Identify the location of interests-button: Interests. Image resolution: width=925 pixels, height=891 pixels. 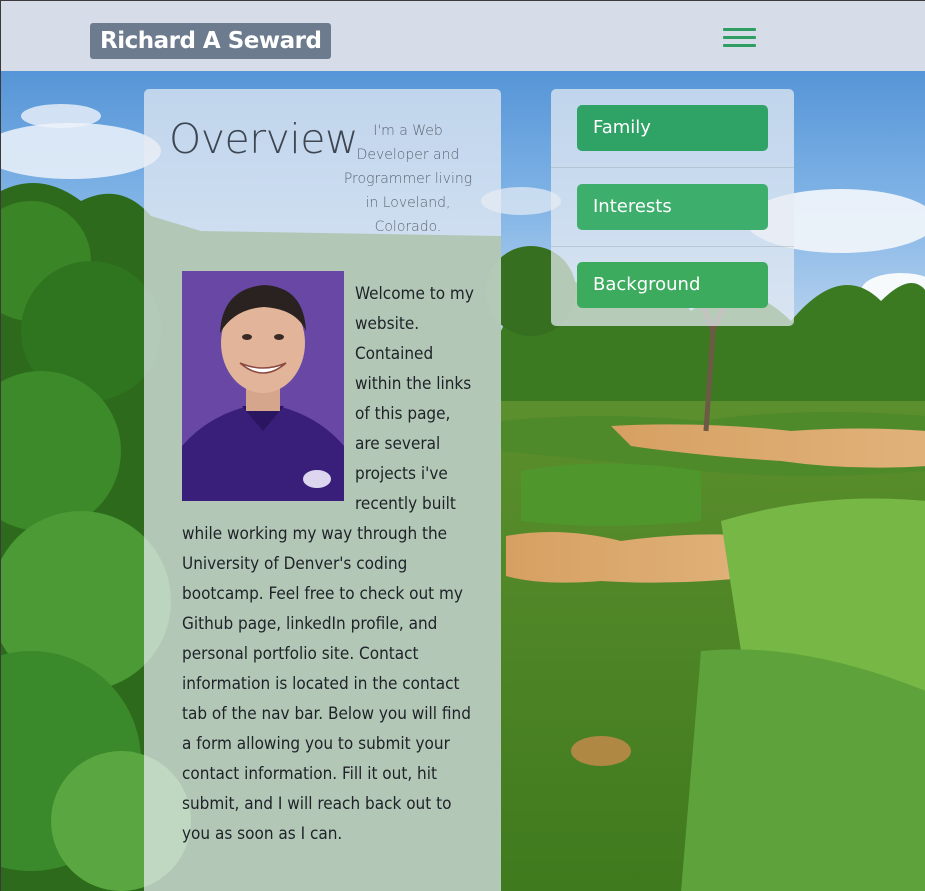
(672, 207).